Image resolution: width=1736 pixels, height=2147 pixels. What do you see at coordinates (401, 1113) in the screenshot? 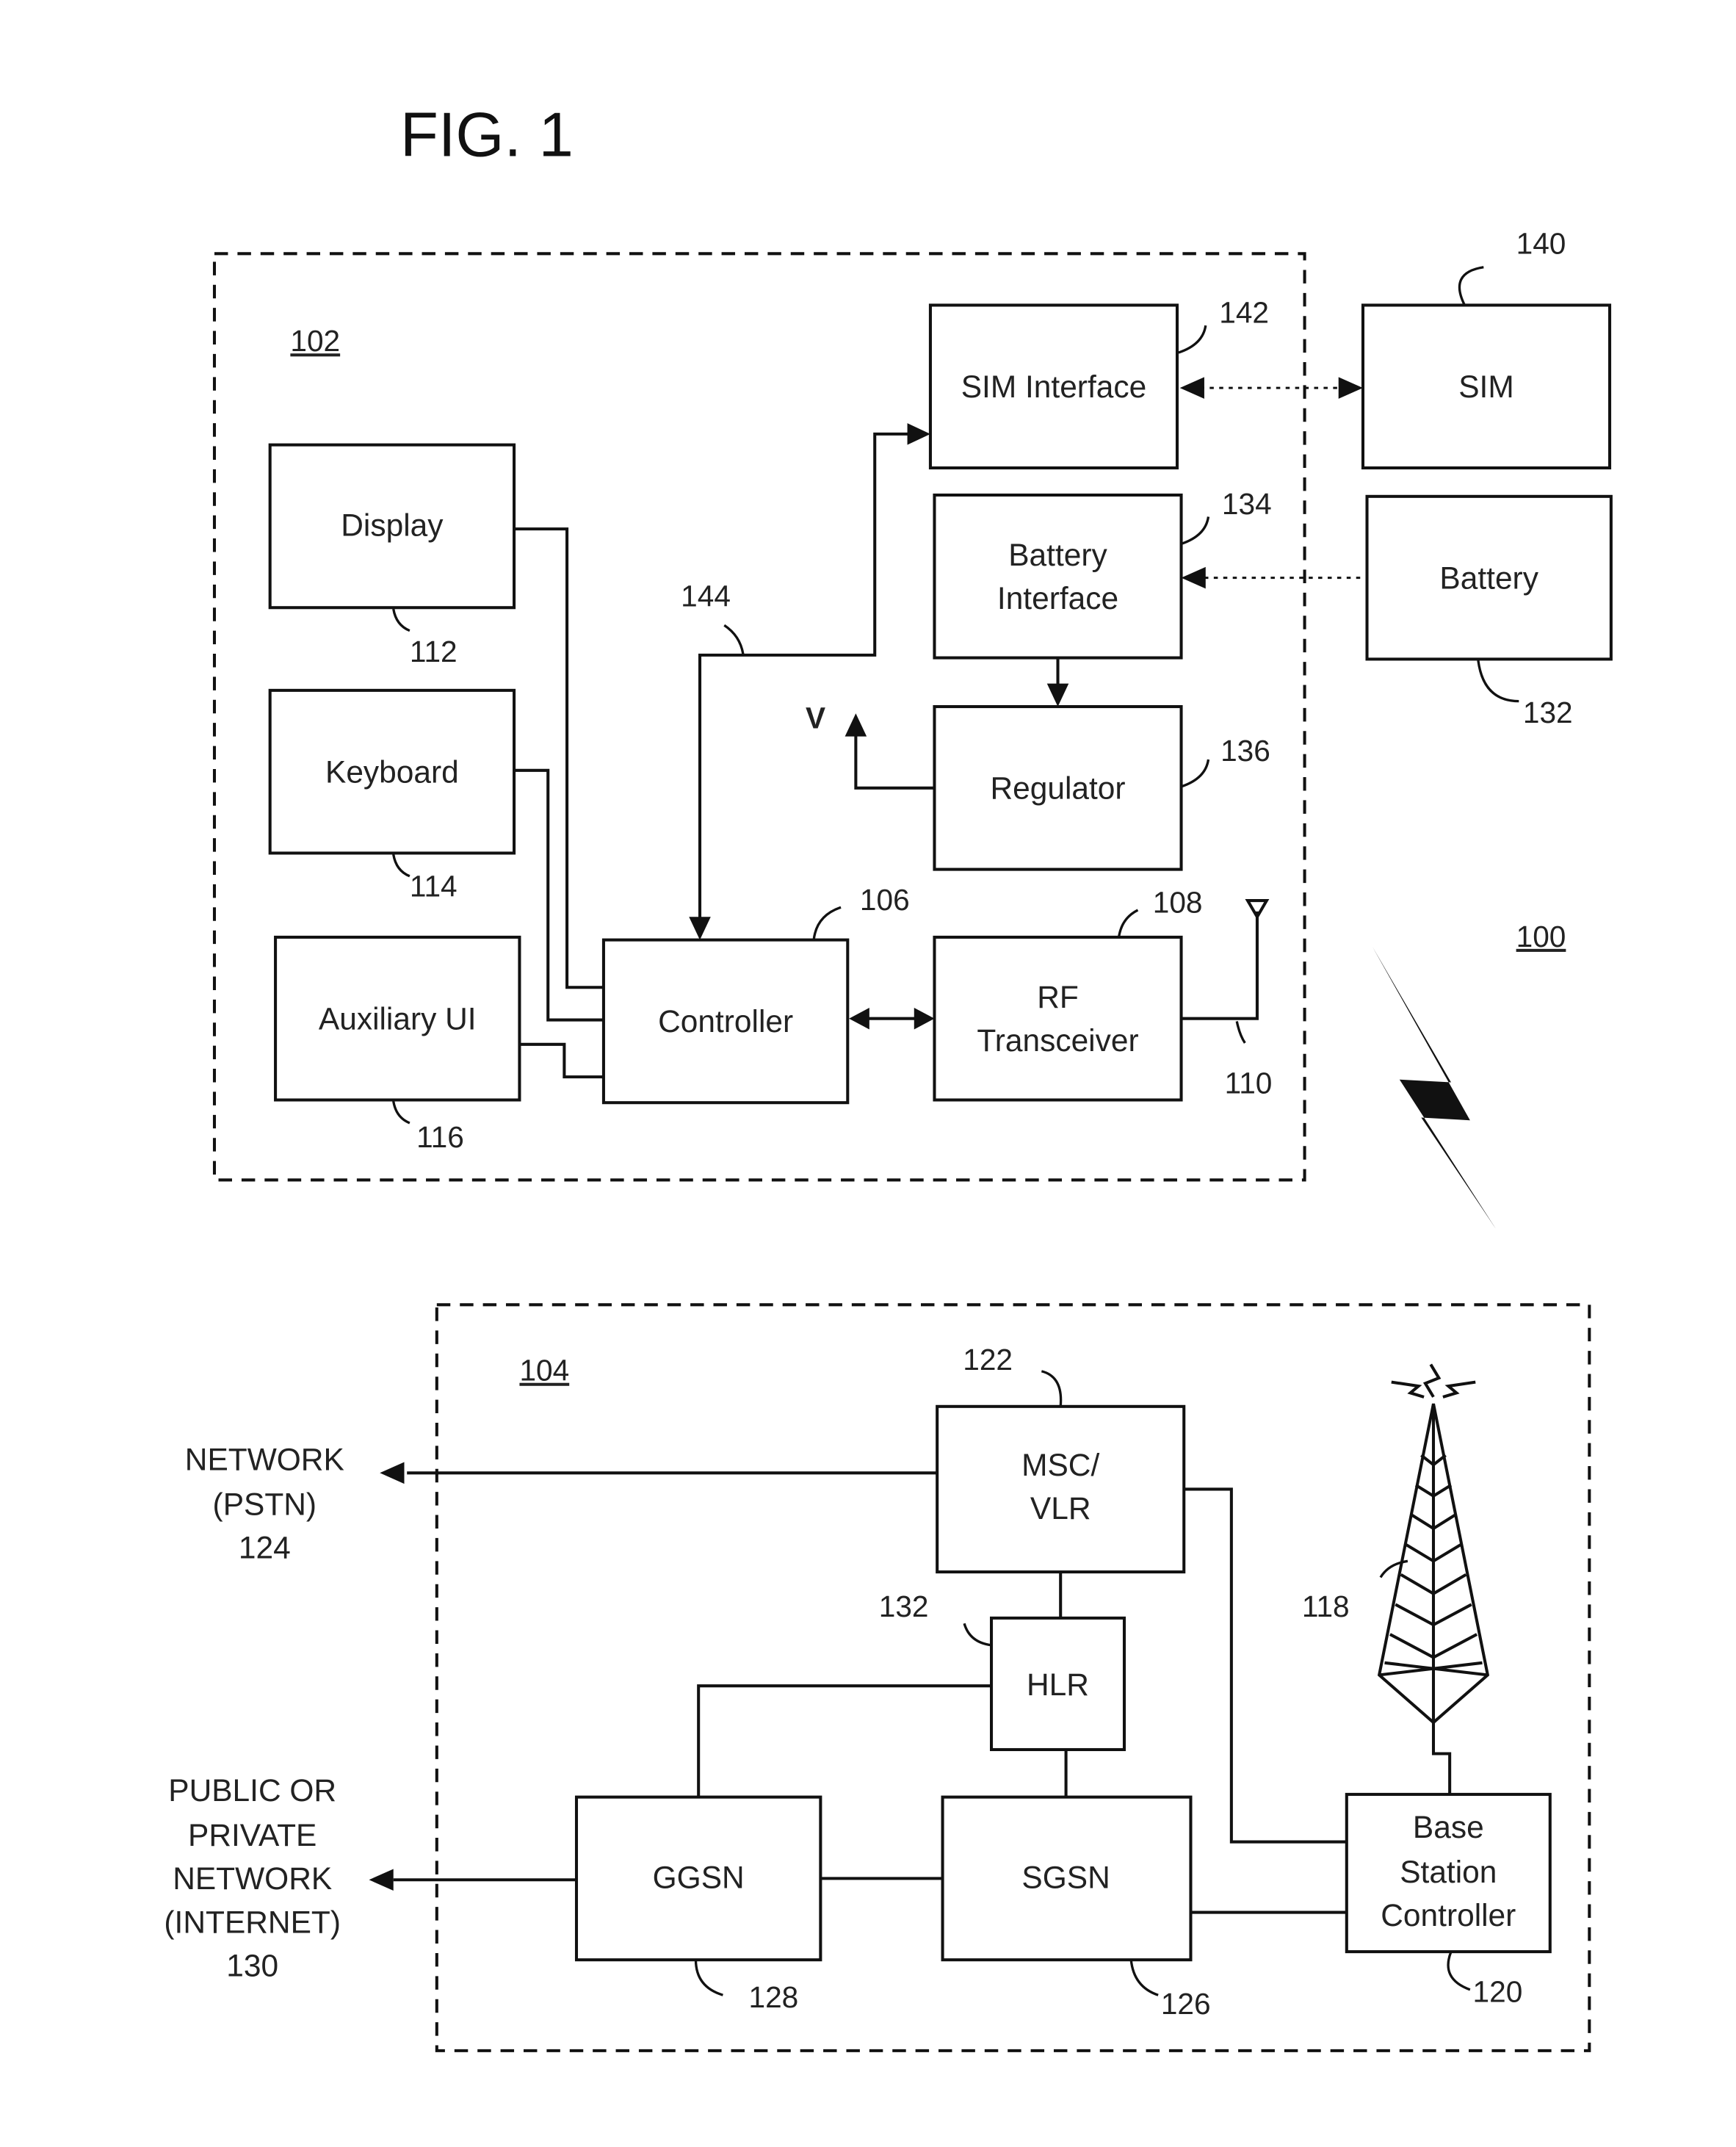
I see `auxiliary-ui-leader` at bounding box center [401, 1113].